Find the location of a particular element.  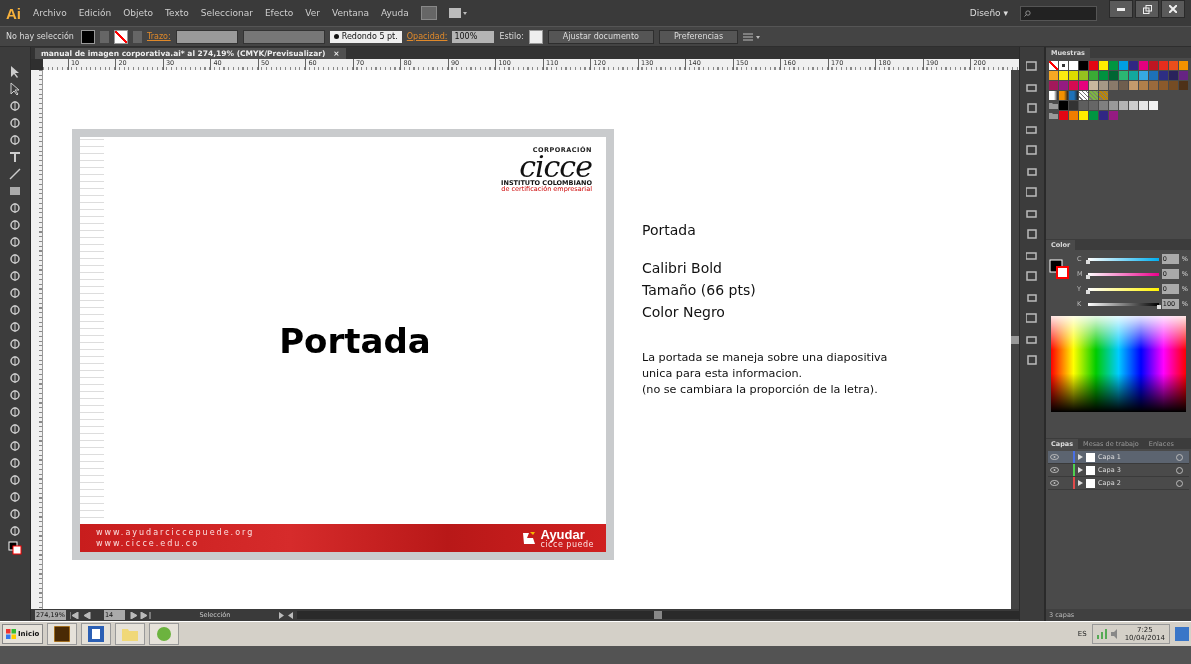

menu-item: Ver is located at coordinates (313, 13).